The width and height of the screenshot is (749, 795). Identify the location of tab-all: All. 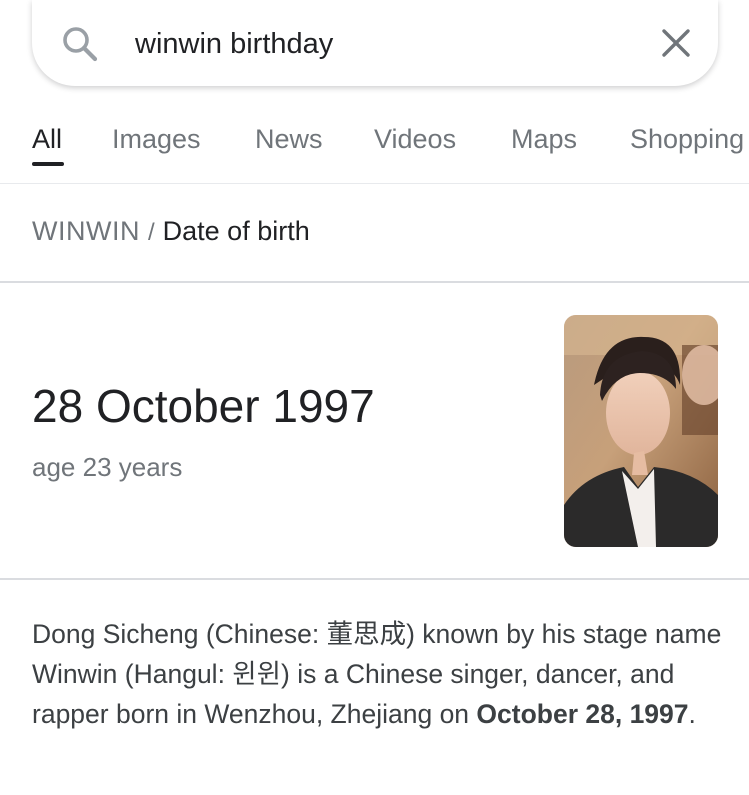
(47, 139).